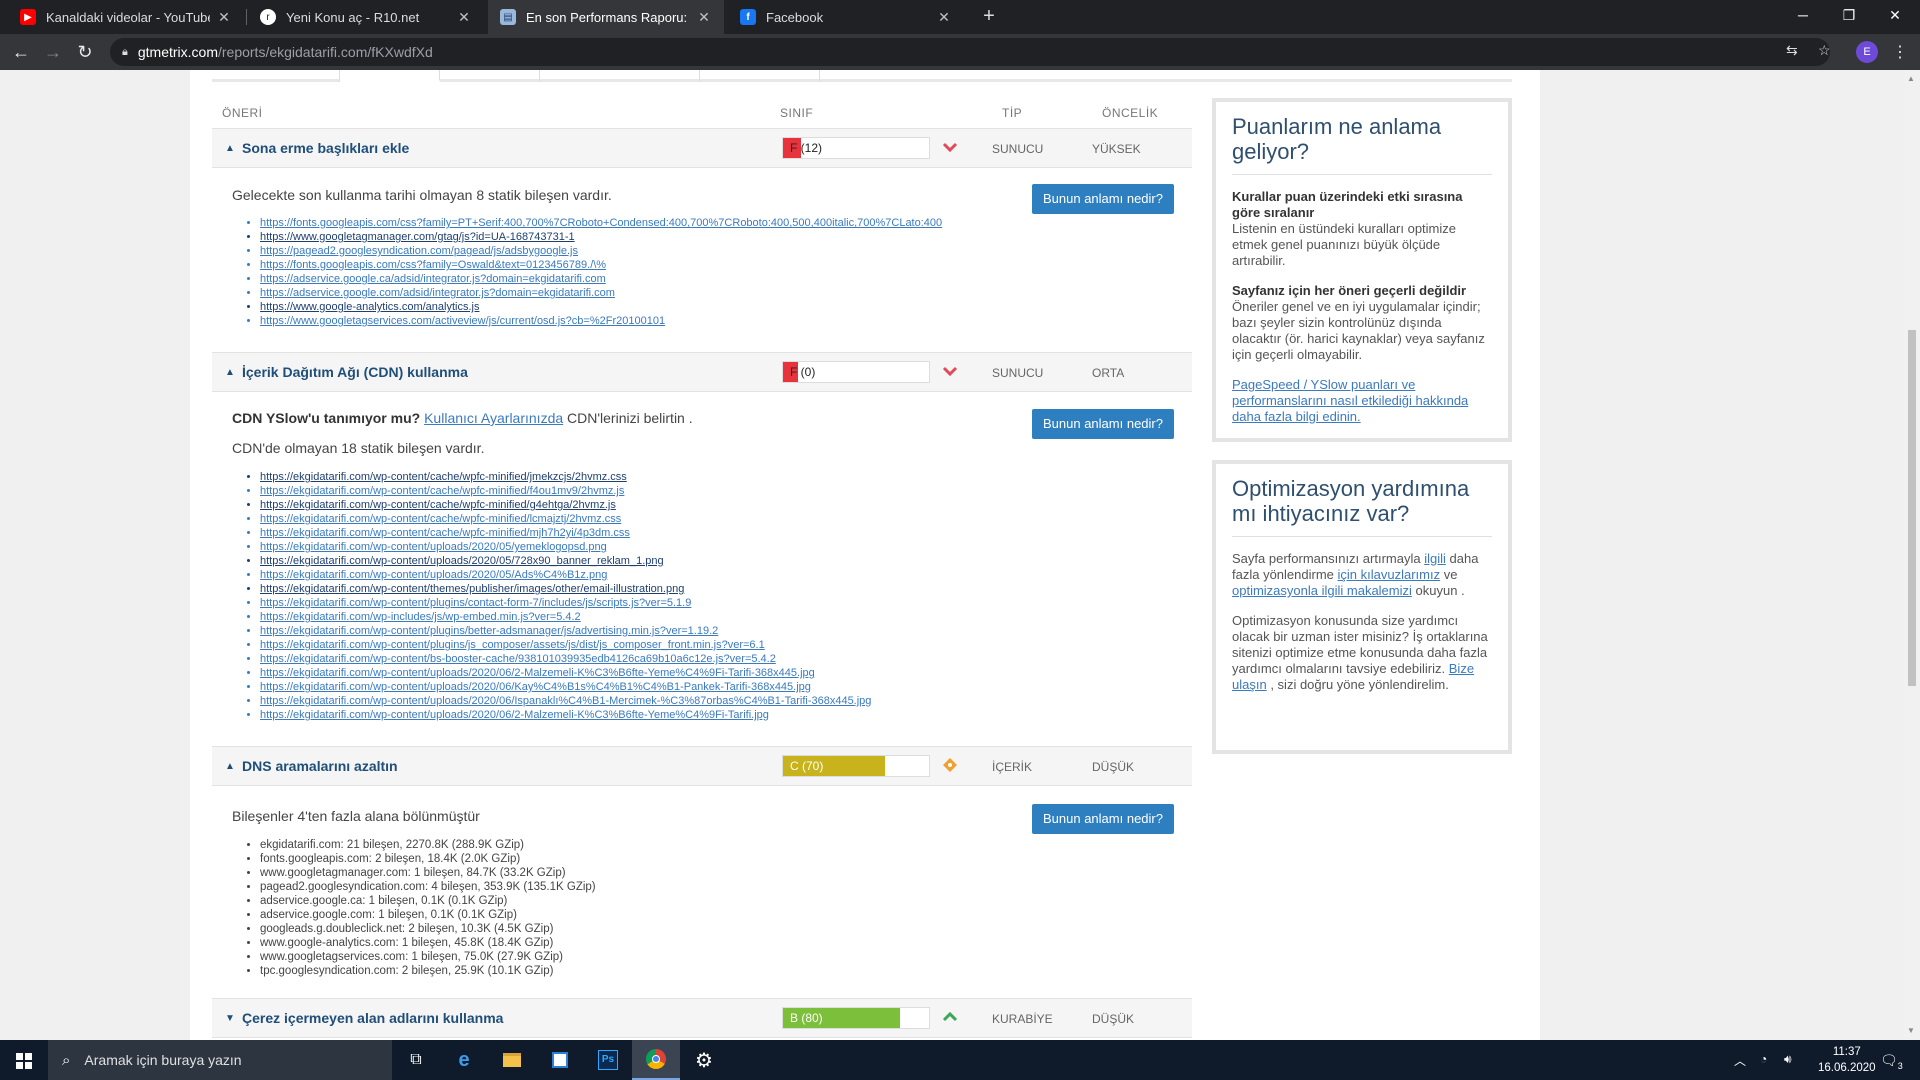 The height and width of the screenshot is (1080, 1920). I want to click on translate-icon: ⇆, so click(1792, 50).